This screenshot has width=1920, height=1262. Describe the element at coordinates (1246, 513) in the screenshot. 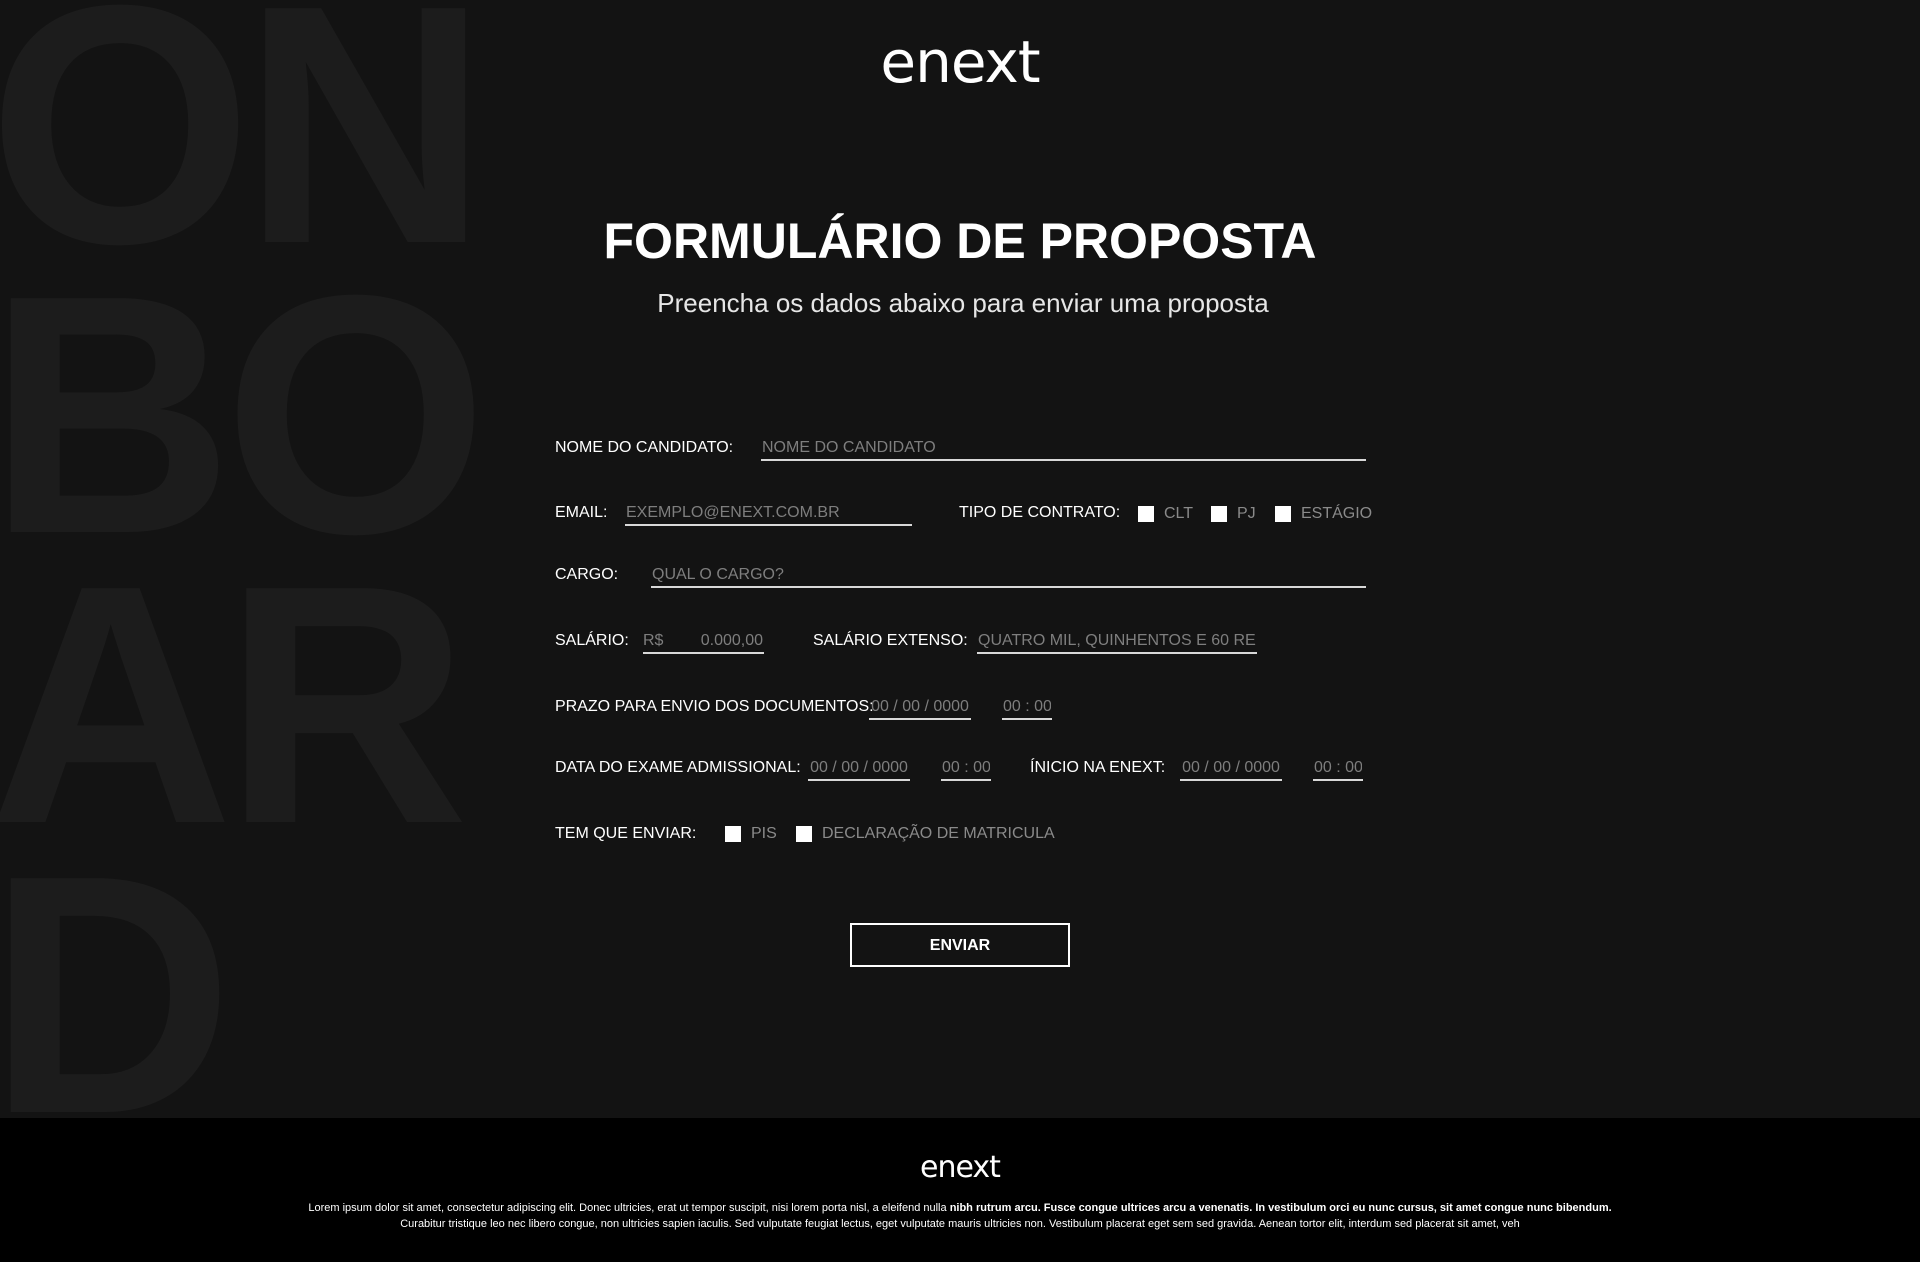

I see `checkbox-label: PJ` at that location.